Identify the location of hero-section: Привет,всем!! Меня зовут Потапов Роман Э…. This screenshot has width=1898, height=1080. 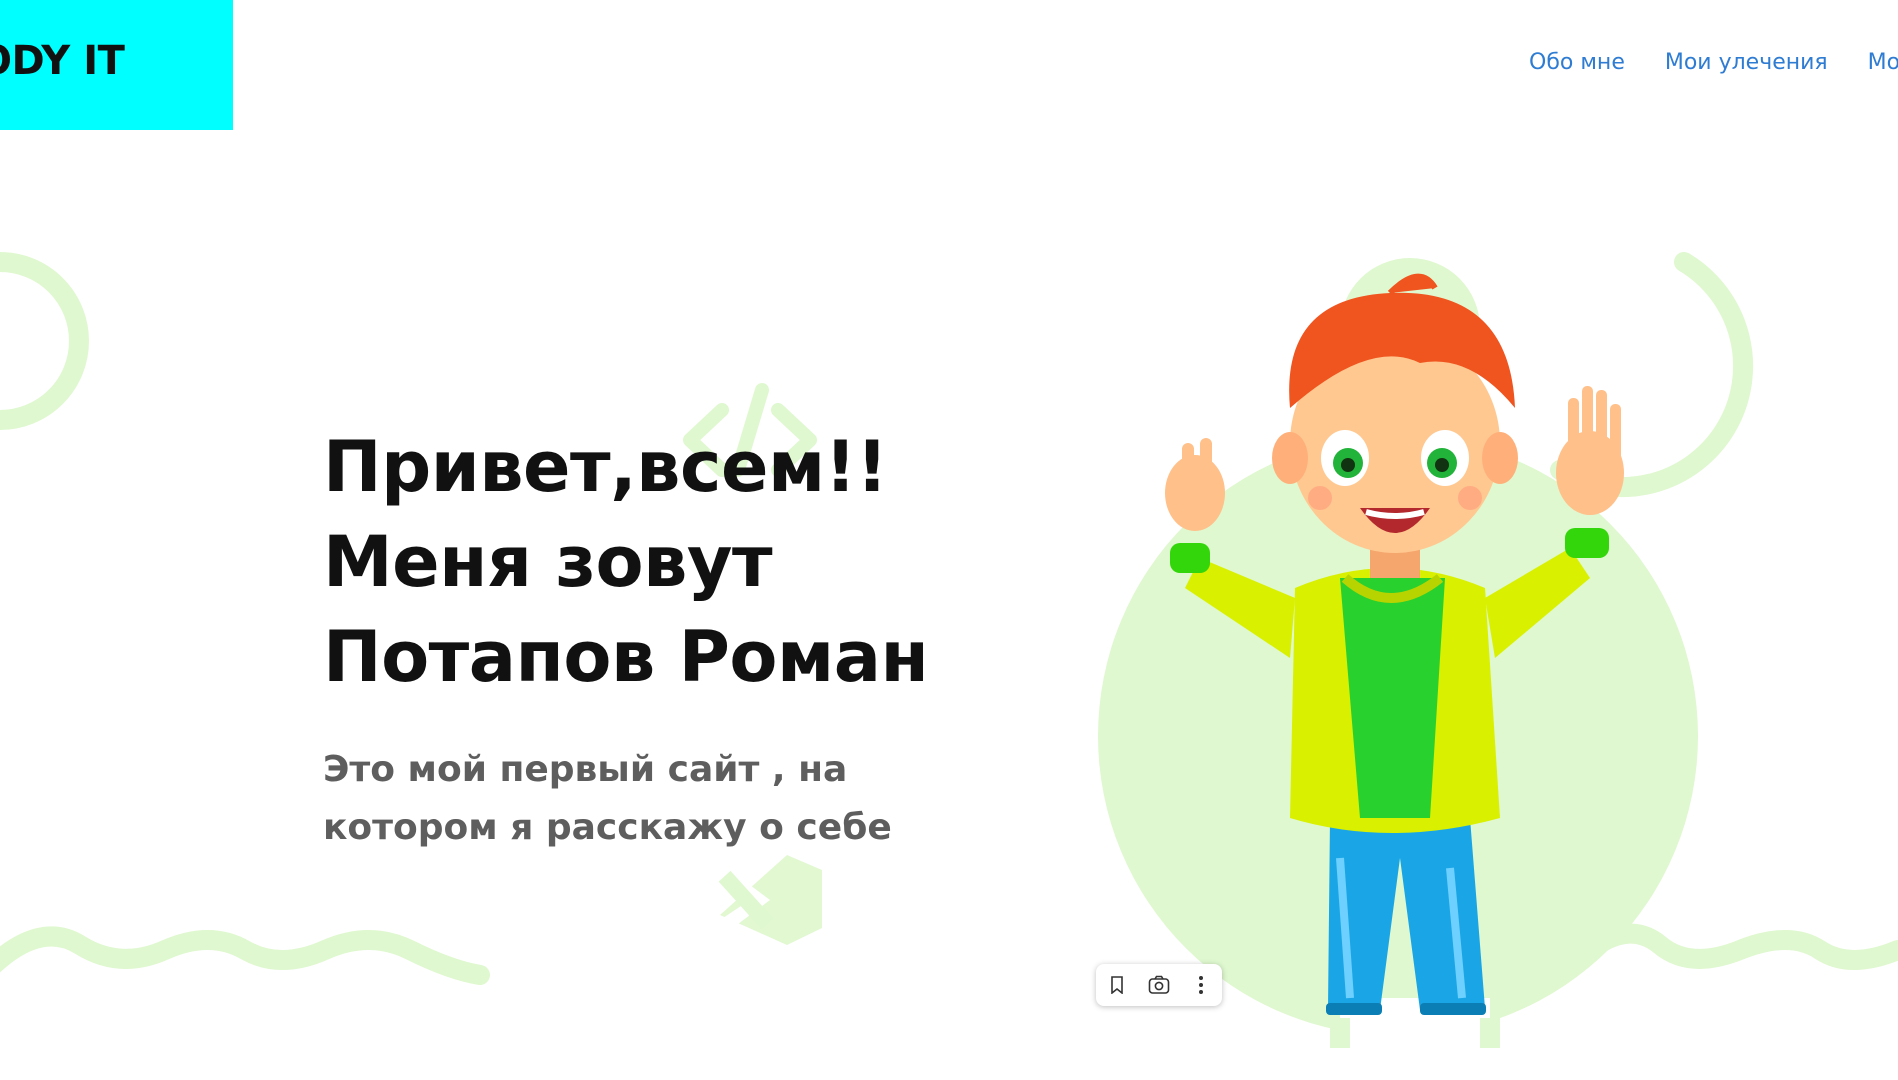
(626, 638).